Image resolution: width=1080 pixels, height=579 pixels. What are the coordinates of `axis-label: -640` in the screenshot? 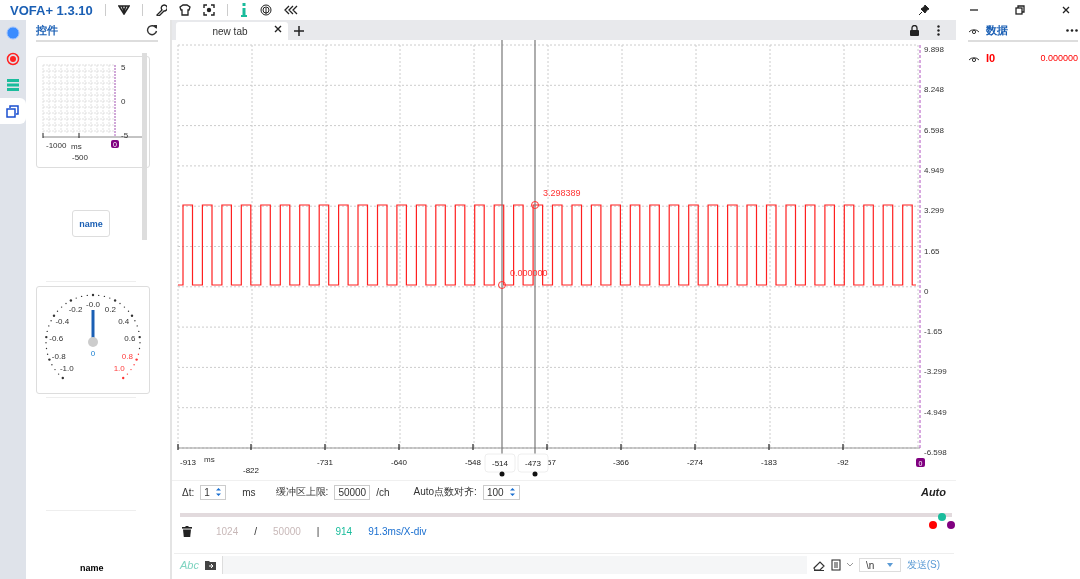 It's located at (399, 462).